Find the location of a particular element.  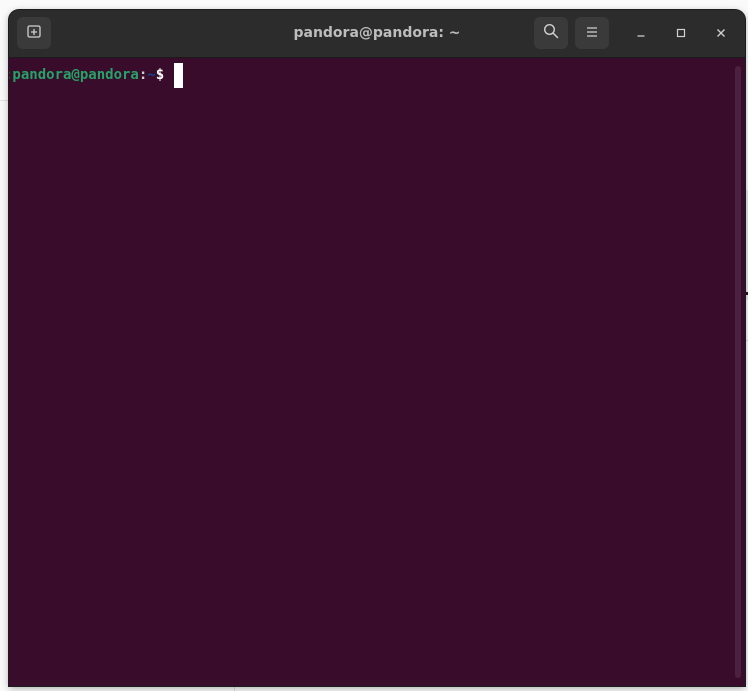

new-tab-icon is located at coordinates (34, 33).